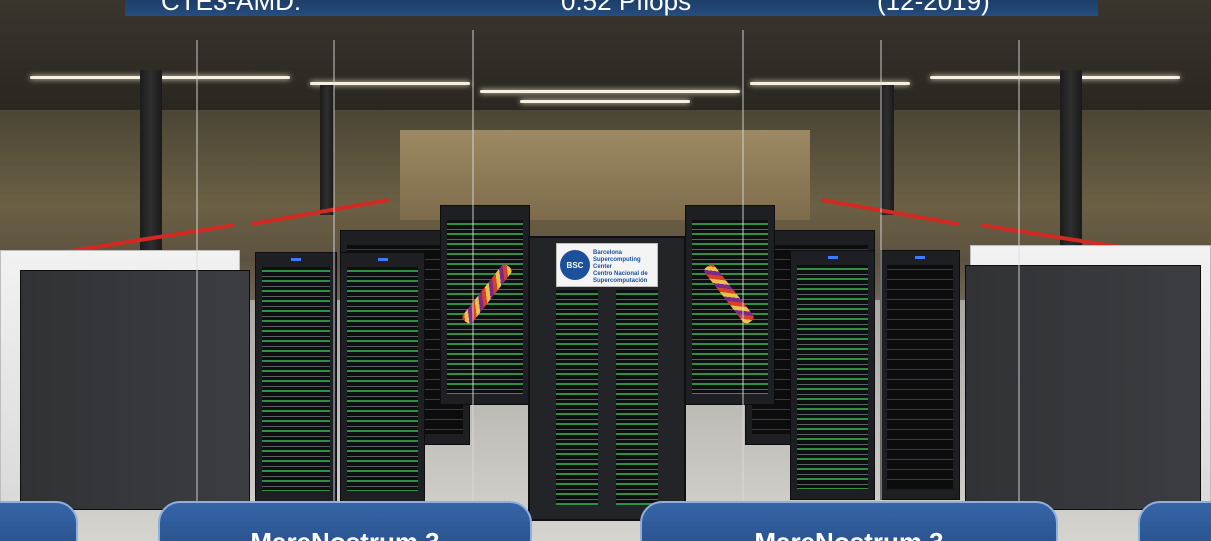 The height and width of the screenshot is (541, 1211). I want to click on card-marenostrum-right: MareNostrum 3, so click(849, 521).